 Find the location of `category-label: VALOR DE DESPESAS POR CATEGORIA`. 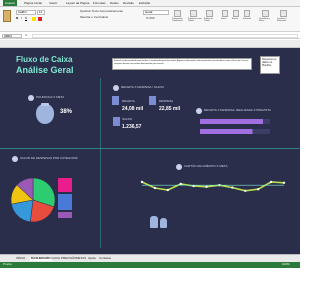

category-label: VALOR DE DESPESAS POR CATEGORIA is located at coordinates (49, 158).